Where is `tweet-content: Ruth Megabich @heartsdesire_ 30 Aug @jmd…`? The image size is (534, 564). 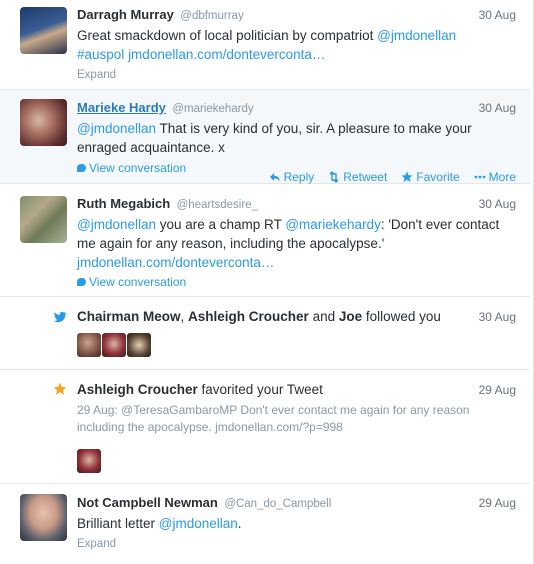 tweet-content: Ruth Megabich @heartsdesire_ 30 Aug @jmd… is located at coordinates (296, 242).